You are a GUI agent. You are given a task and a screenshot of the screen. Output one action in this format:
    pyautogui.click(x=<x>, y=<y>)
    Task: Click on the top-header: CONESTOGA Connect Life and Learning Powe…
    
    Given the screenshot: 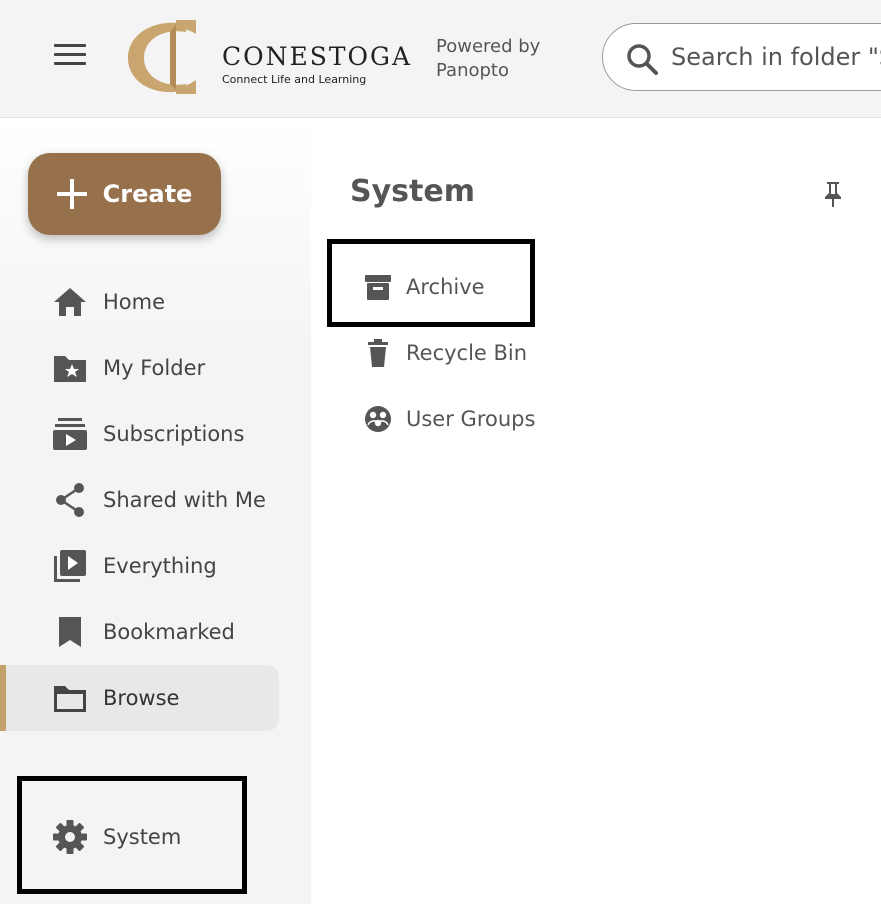 What is the action you would take?
    pyautogui.click(x=440, y=59)
    